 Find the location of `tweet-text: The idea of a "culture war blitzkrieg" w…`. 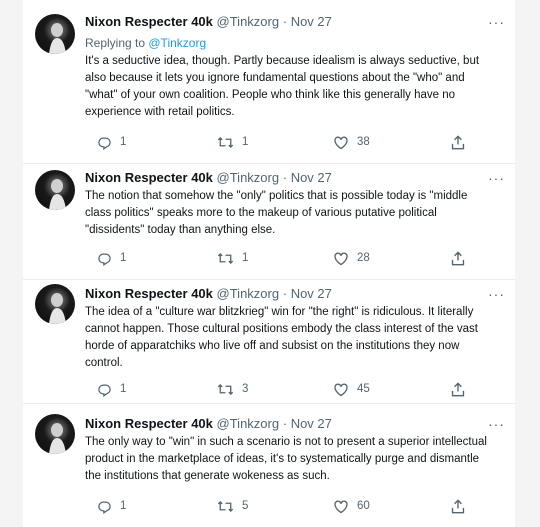

tweet-text: The idea of a "culture war blitzkrieg" w… is located at coordinates (281, 337).